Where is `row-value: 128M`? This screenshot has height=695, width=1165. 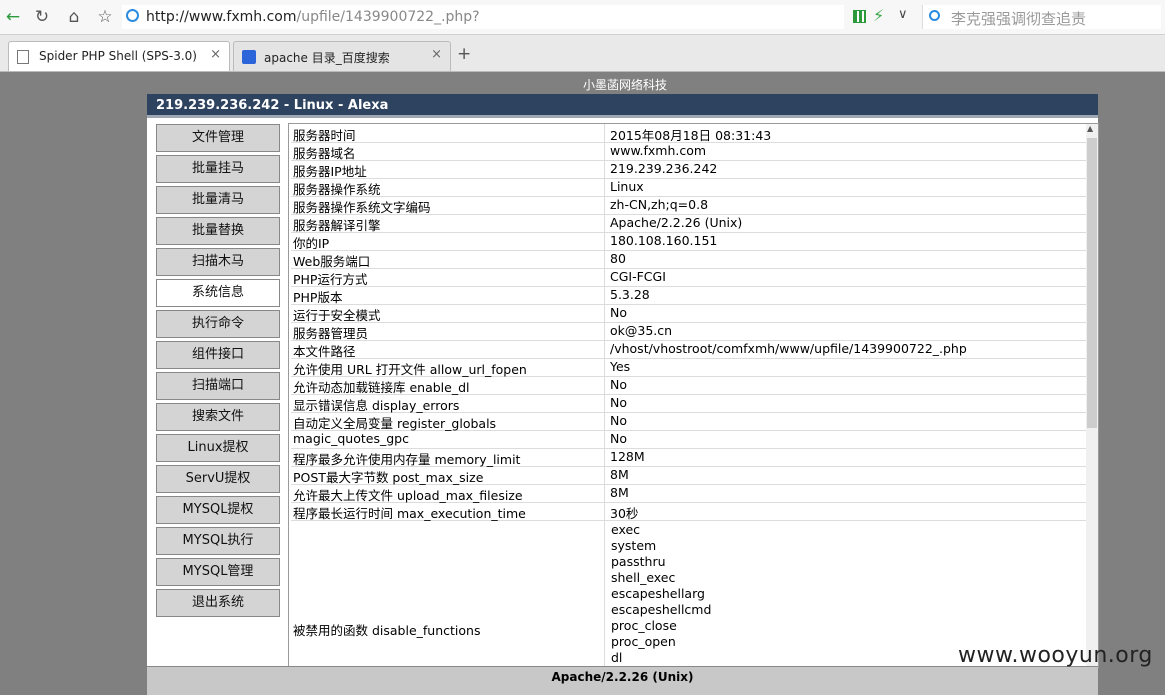 row-value: 128M is located at coordinates (627, 456).